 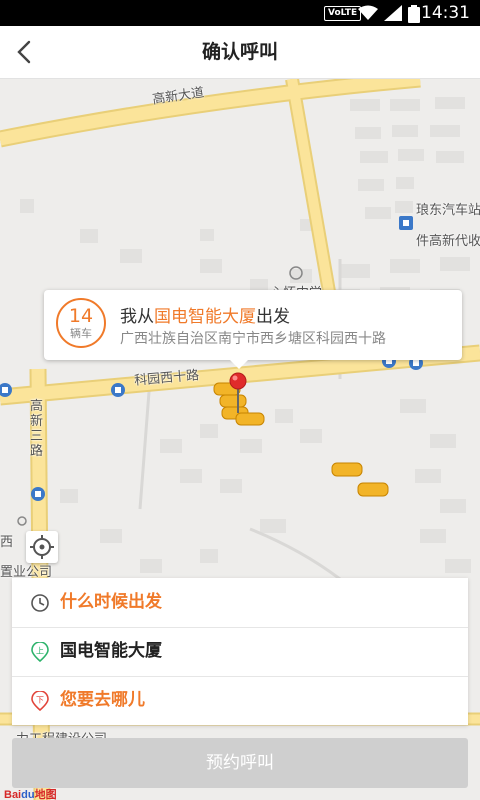 What do you see at coordinates (137, 317) in the screenshot?
I see `origin-prefix: 我从` at bounding box center [137, 317].